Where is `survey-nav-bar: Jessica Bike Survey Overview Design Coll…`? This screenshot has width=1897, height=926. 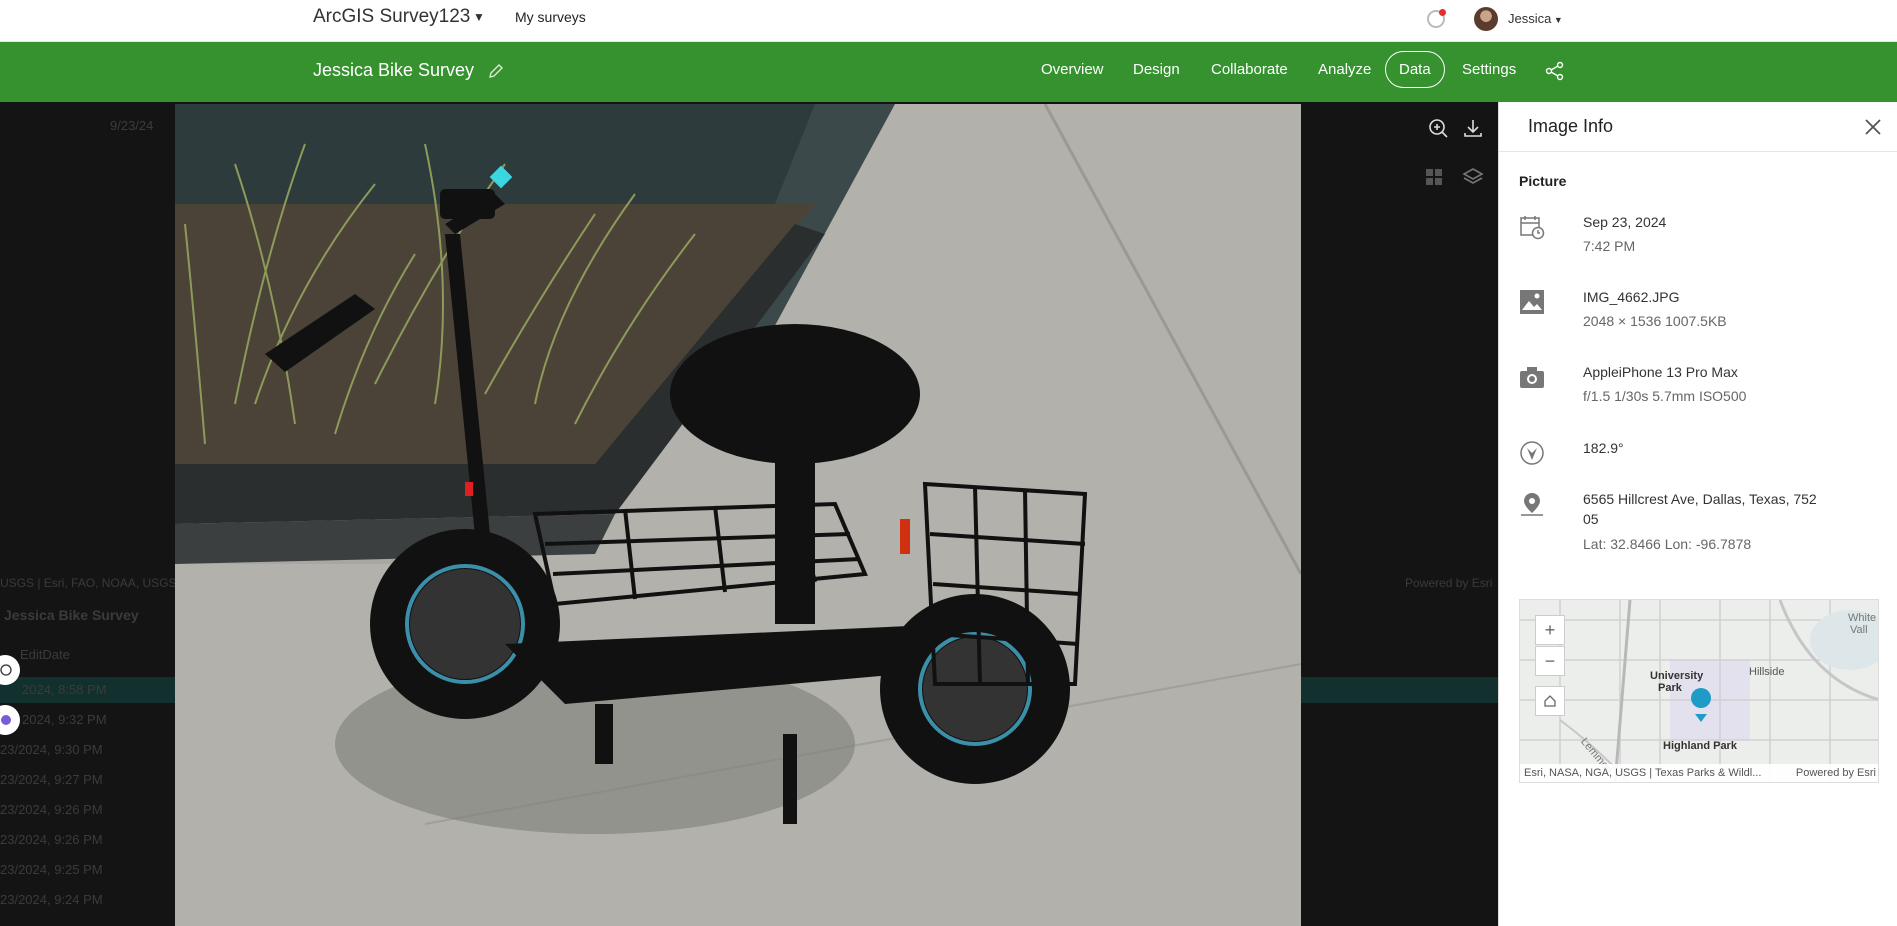
survey-nav-bar: Jessica Bike Survey Overview Design Coll… is located at coordinates (948, 72).